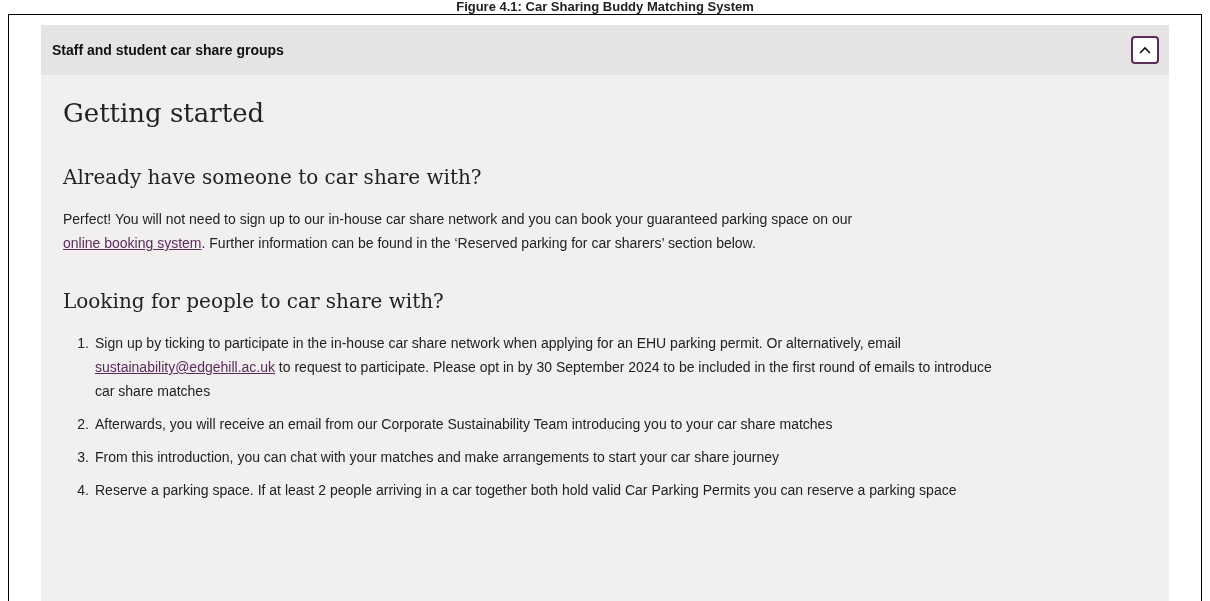  What do you see at coordinates (464, 424) in the screenshot?
I see `step-text: Afterwards, you will receive an email from our Corporate Sustainability Team introducing you to your car share matches` at bounding box center [464, 424].